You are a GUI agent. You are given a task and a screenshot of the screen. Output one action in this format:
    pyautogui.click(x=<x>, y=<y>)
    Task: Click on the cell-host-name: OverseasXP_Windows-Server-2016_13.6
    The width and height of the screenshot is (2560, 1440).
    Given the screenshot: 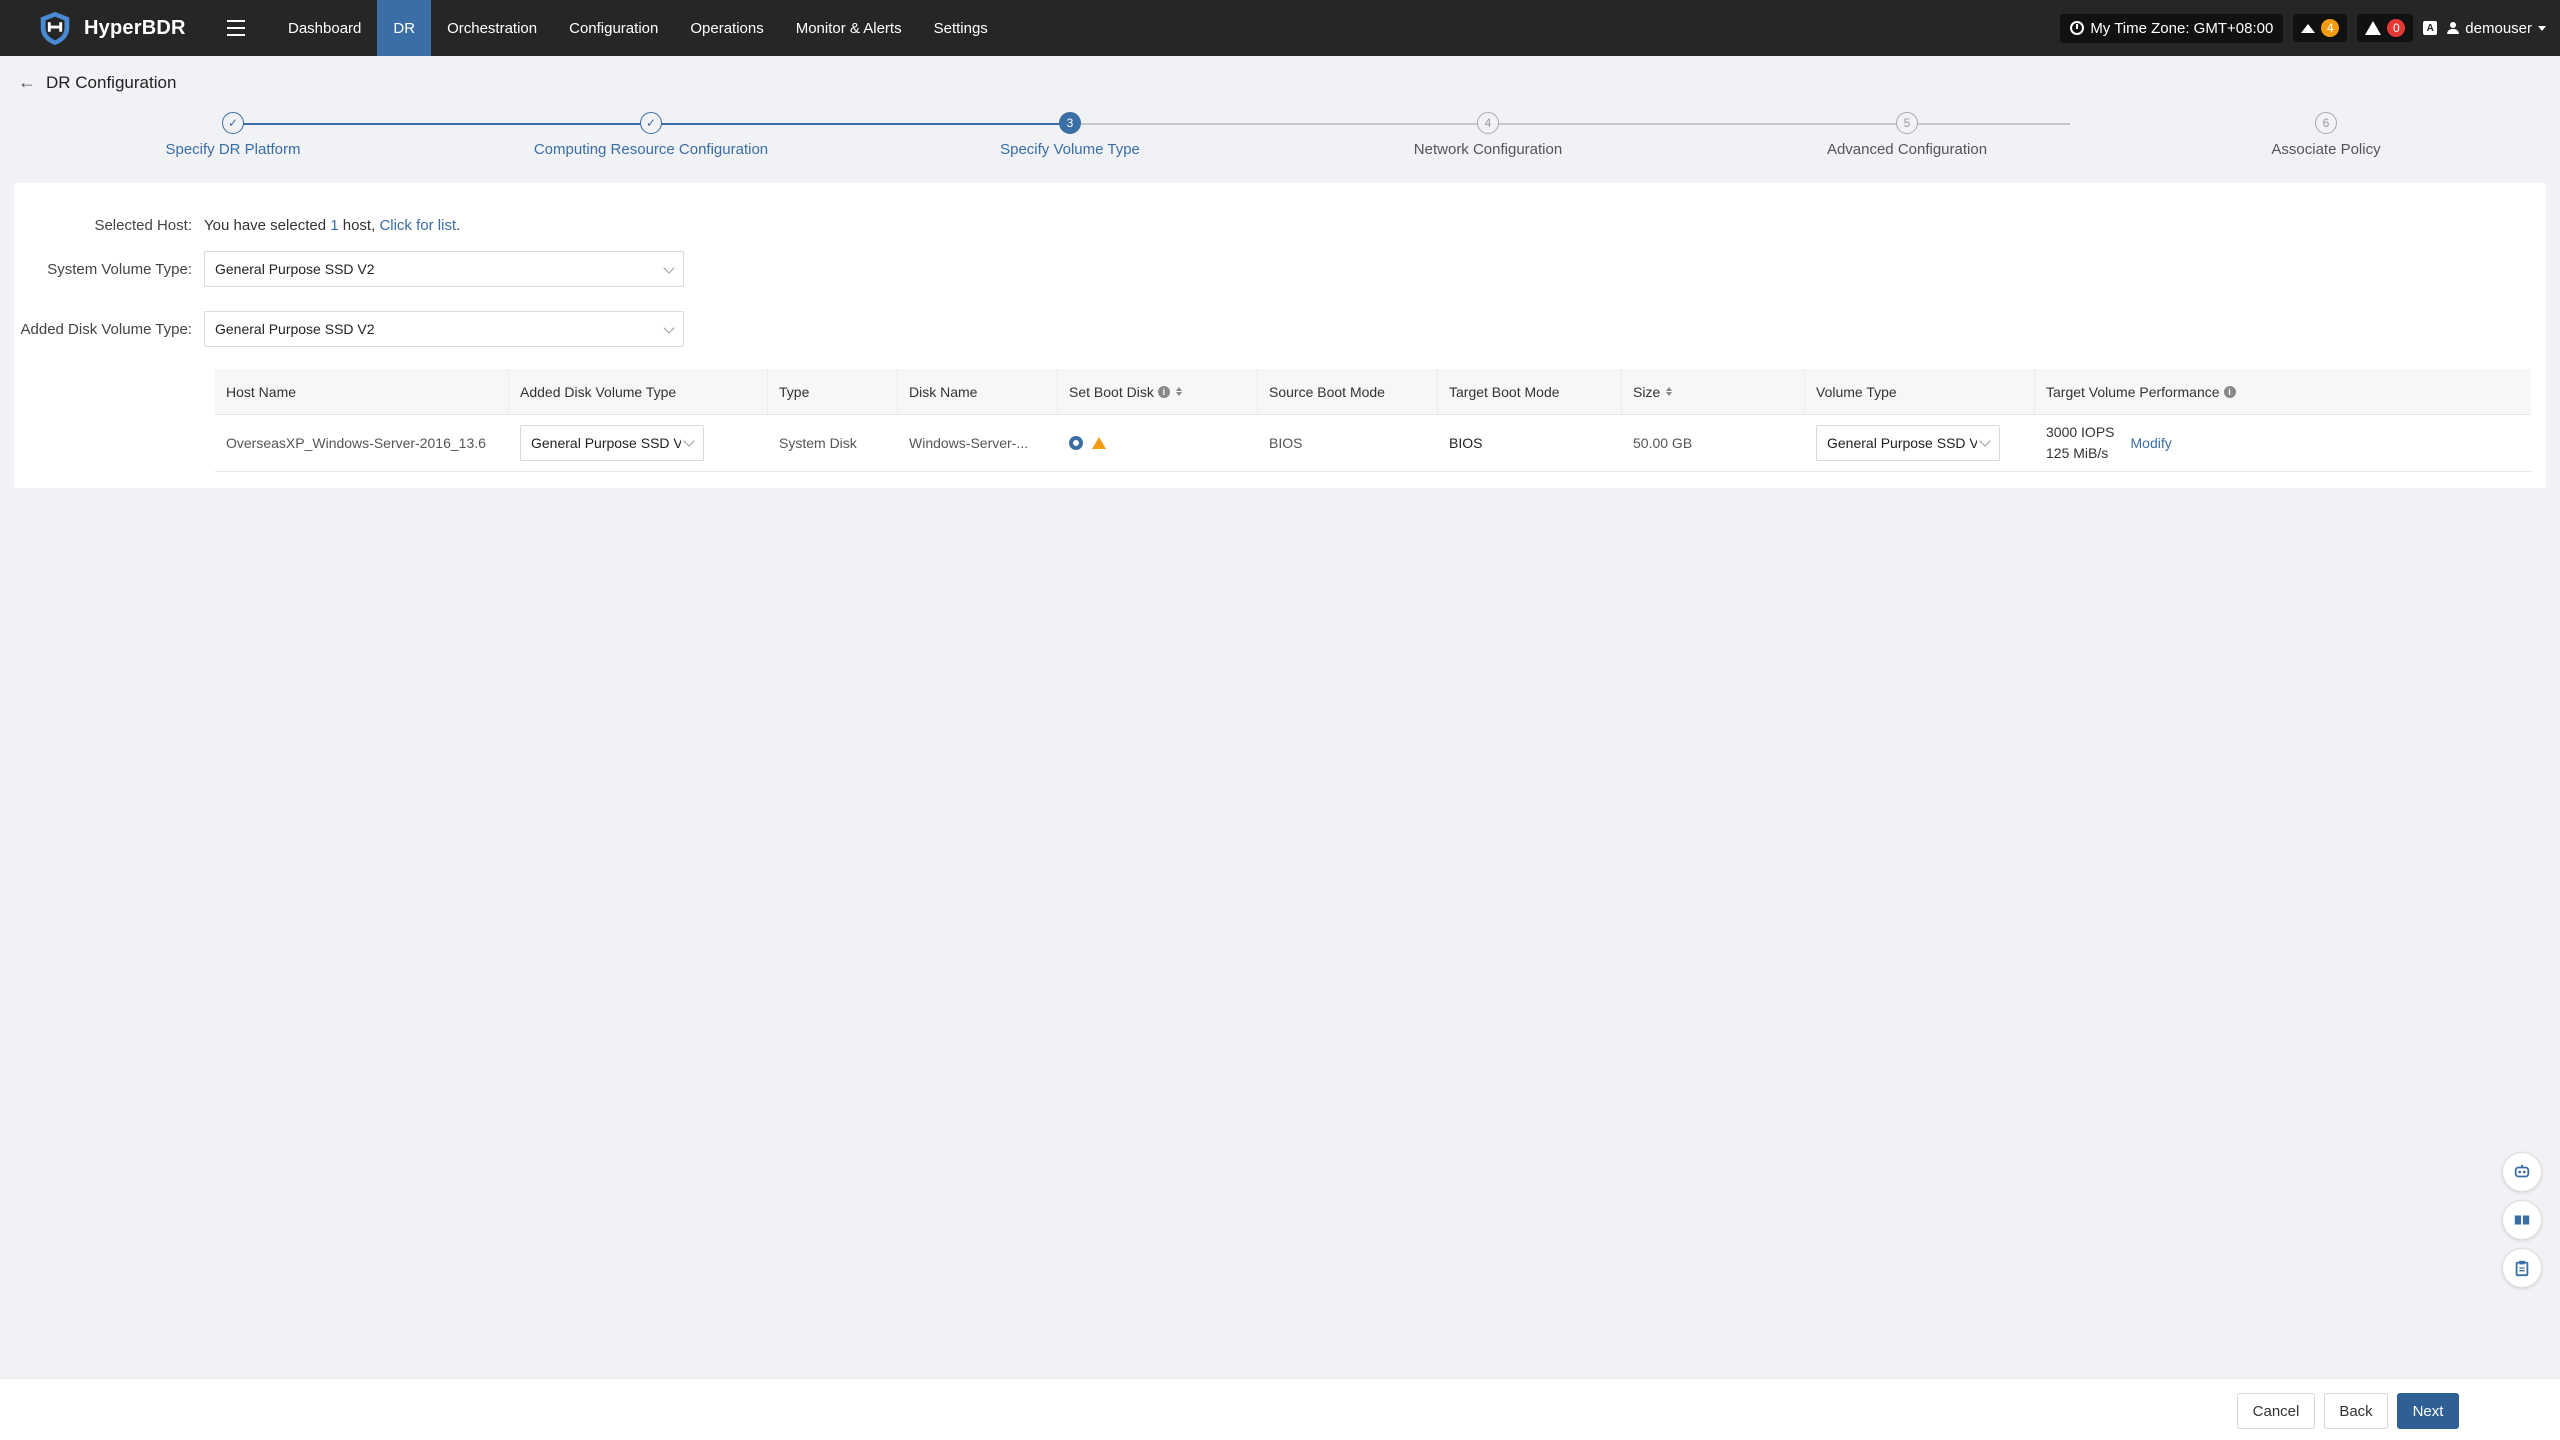 What is the action you would take?
    pyautogui.click(x=356, y=443)
    